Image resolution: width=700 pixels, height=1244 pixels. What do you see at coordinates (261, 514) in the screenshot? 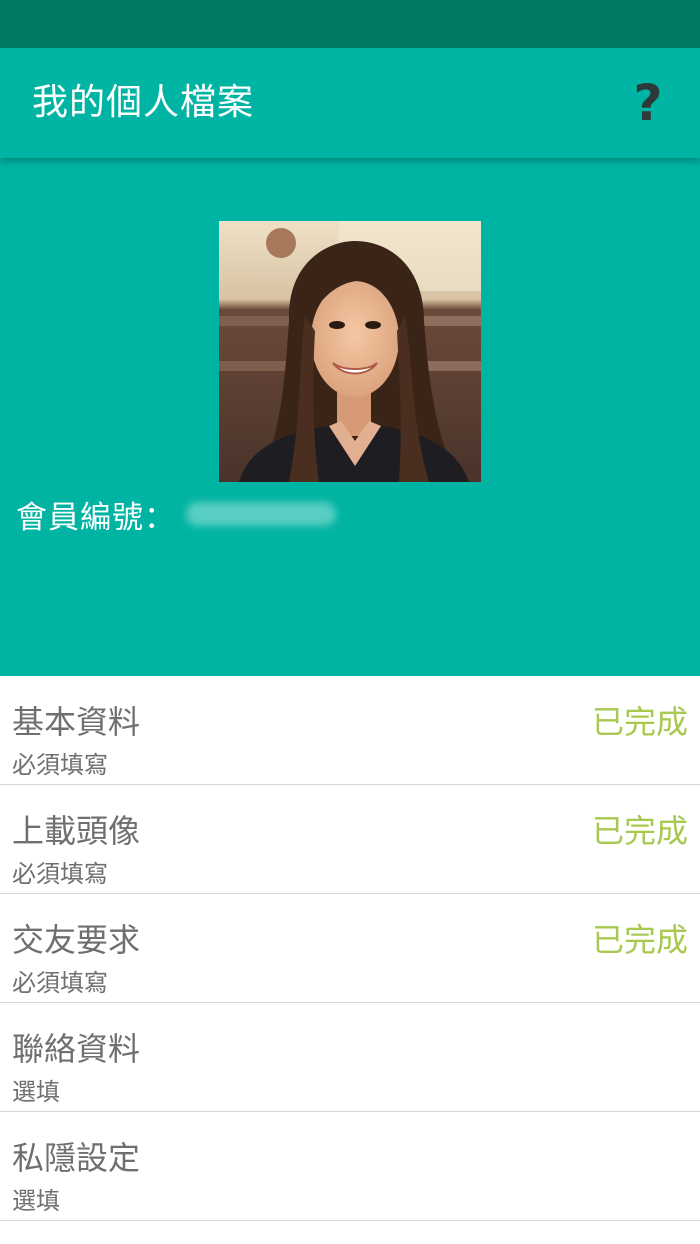
I see `member-id-value-redacted` at bounding box center [261, 514].